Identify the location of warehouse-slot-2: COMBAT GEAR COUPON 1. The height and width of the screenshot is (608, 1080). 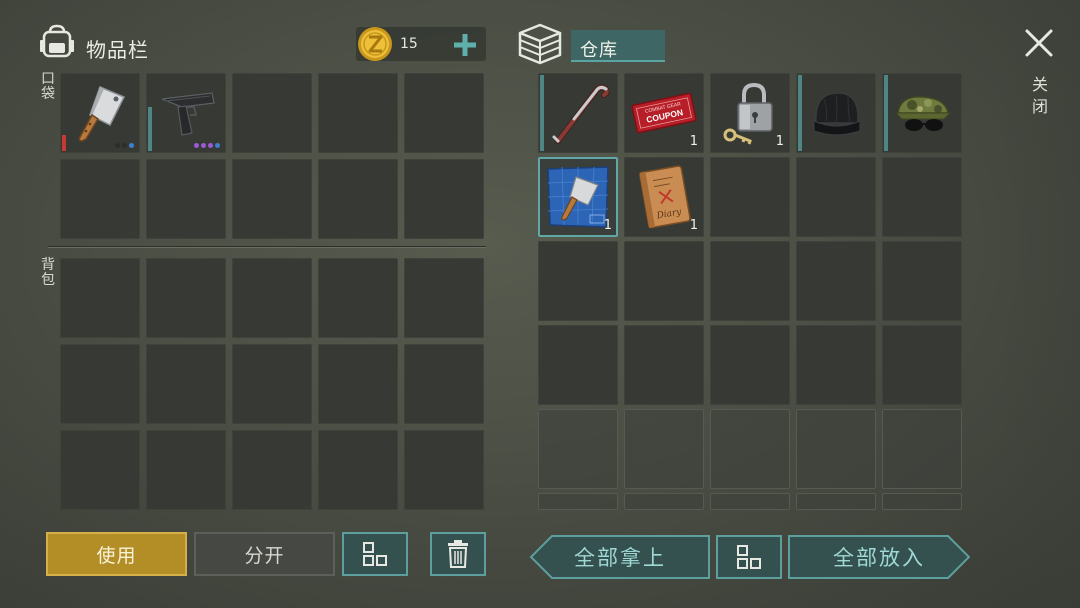
(664, 113).